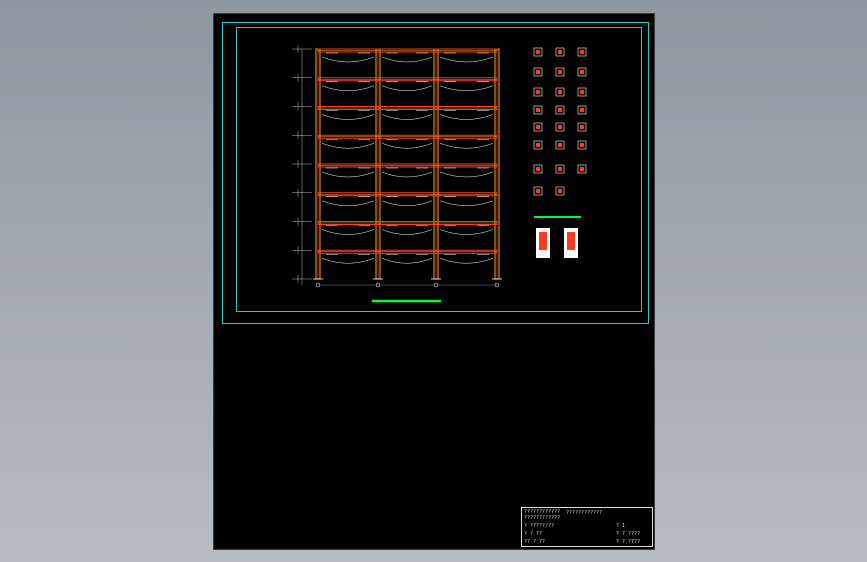 The image size is (867, 562). What do you see at coordinates (584, 513) in the screenshot?
I see `title-block-project: ????????????` at bounding box center [584, 513].